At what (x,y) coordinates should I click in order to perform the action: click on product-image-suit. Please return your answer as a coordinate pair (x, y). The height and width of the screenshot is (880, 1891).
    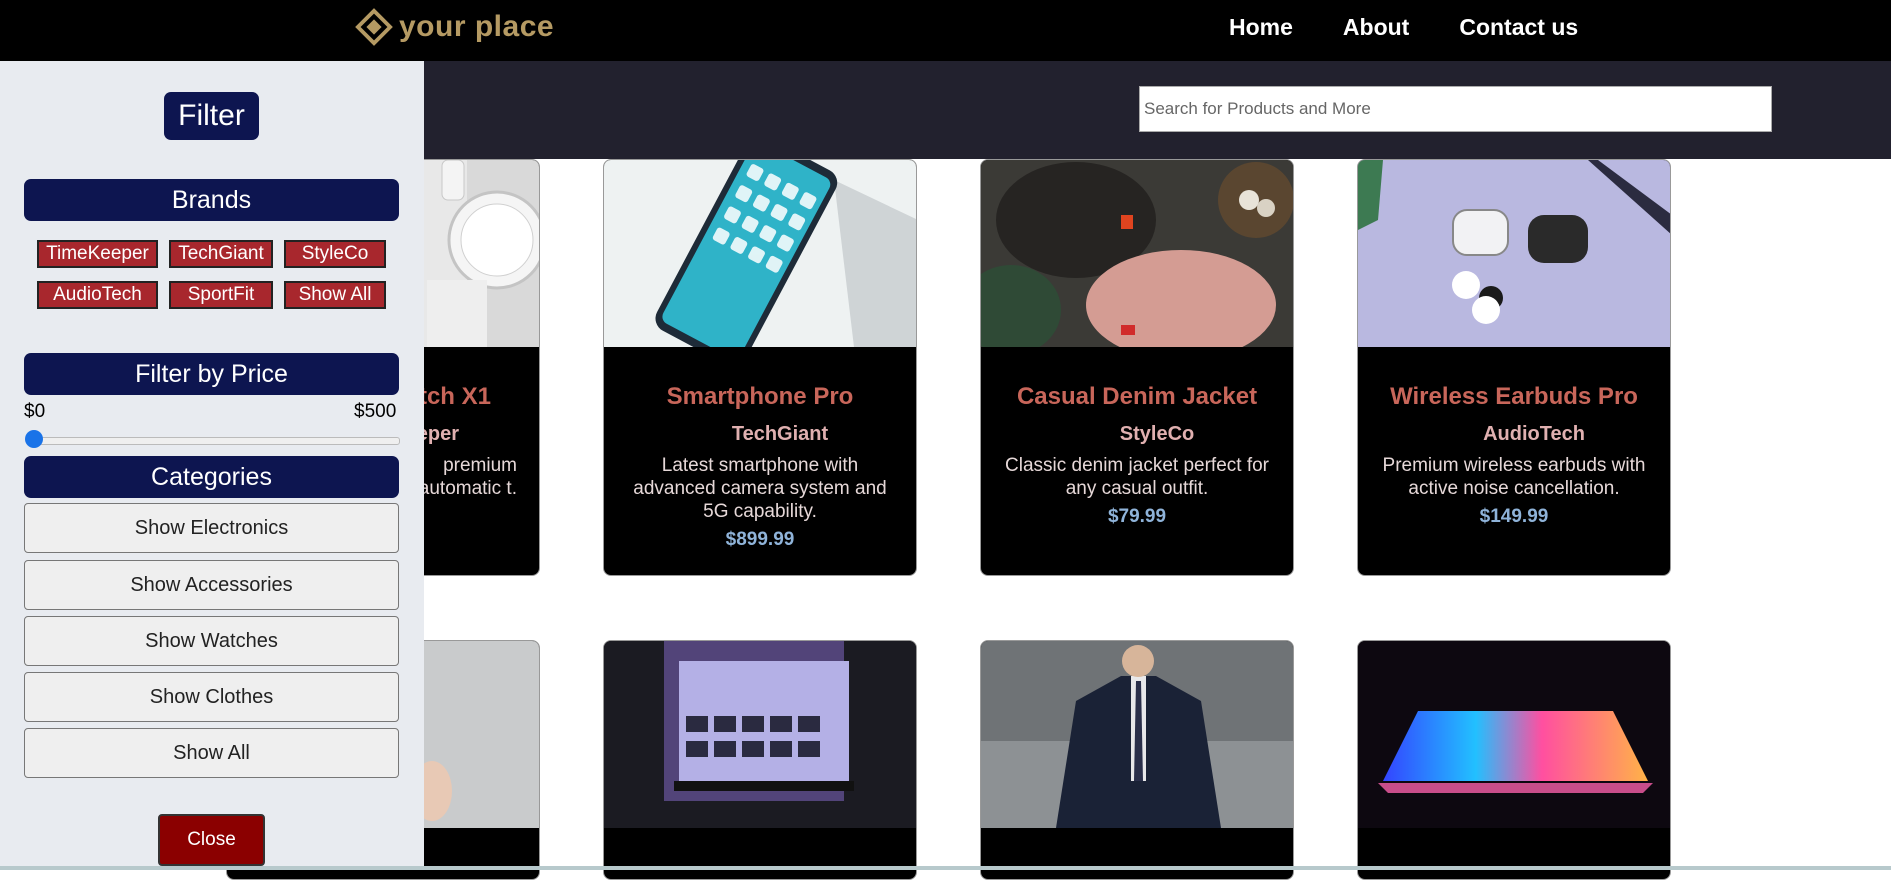
    Looking at the image, I should click on (1137, 734).